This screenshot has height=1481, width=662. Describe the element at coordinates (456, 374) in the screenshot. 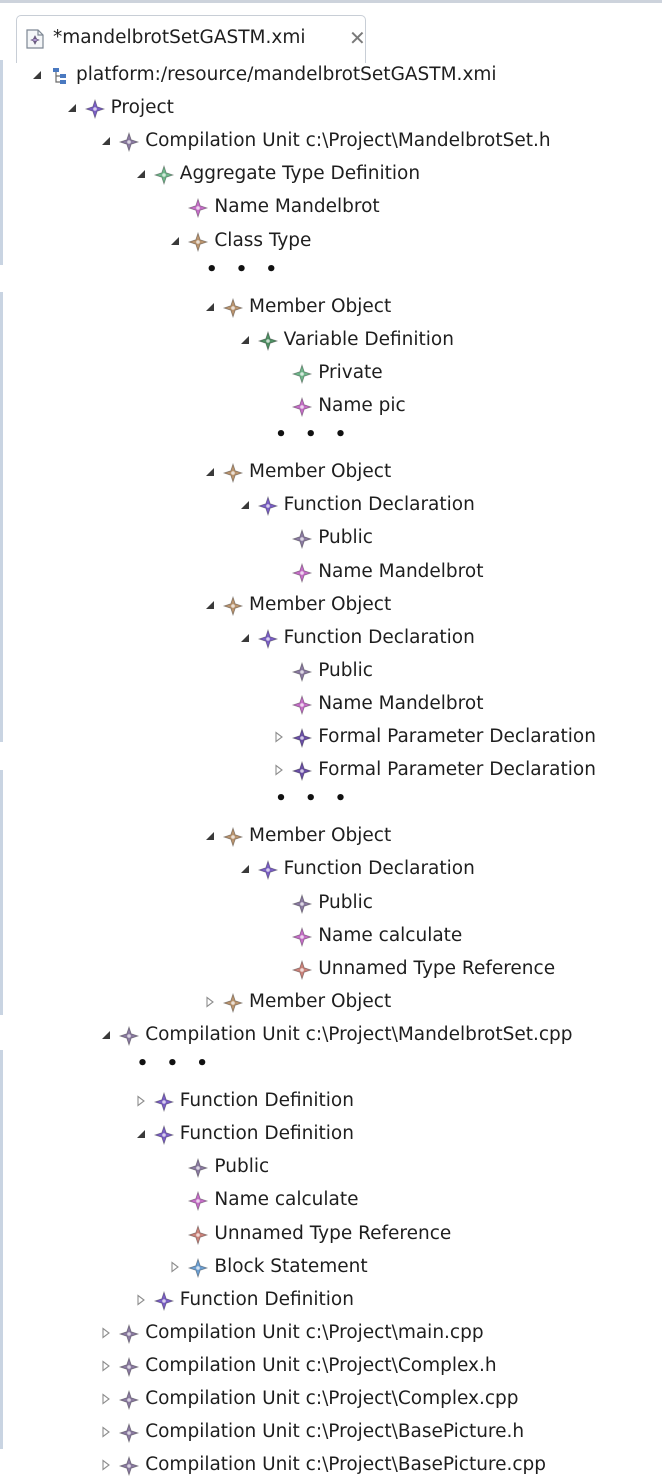

I see `tree-node: Private` at that location.